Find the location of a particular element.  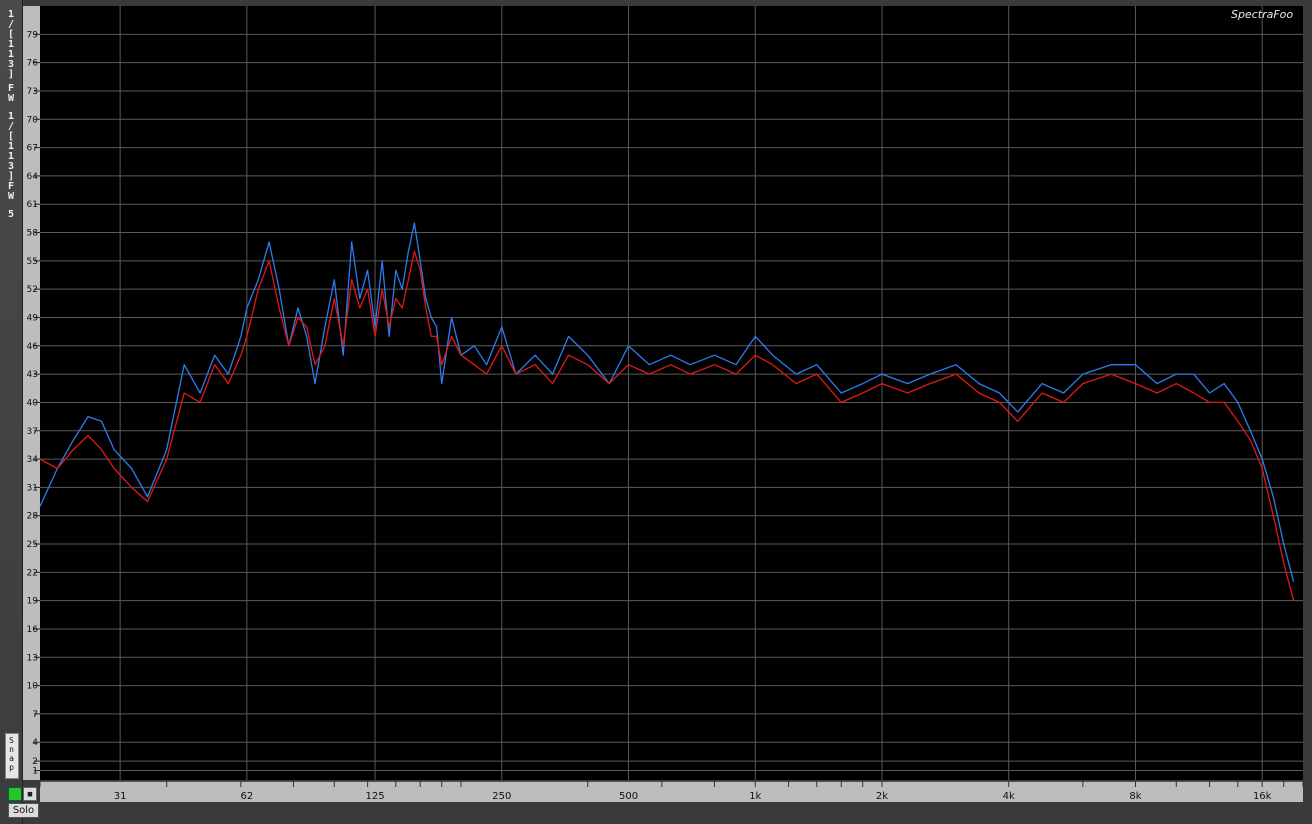

y-tick-label: 58 is located at coordinates (33, 234).